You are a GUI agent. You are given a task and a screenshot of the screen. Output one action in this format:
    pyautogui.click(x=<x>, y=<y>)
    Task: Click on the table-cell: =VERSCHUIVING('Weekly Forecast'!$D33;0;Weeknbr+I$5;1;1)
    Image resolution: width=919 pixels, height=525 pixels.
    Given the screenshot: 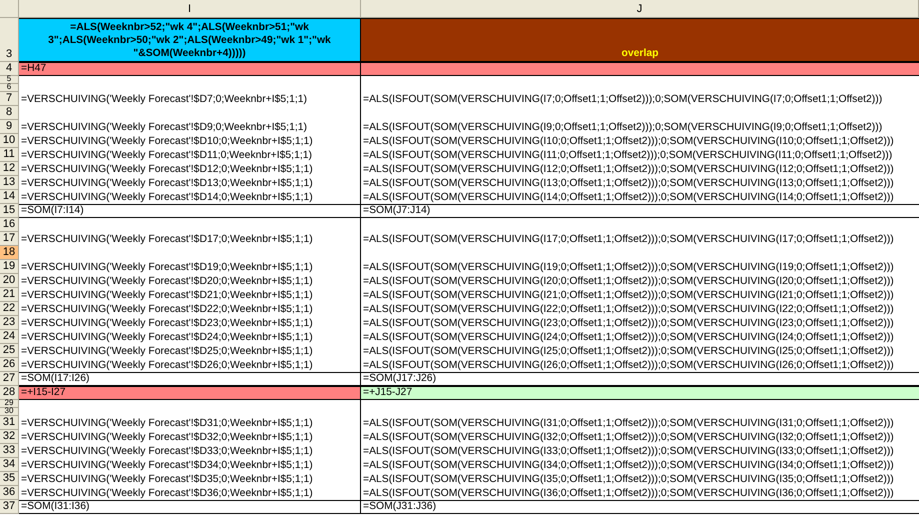 What is the action you would take?
    pyautogui.click(x=190, y=451)
    